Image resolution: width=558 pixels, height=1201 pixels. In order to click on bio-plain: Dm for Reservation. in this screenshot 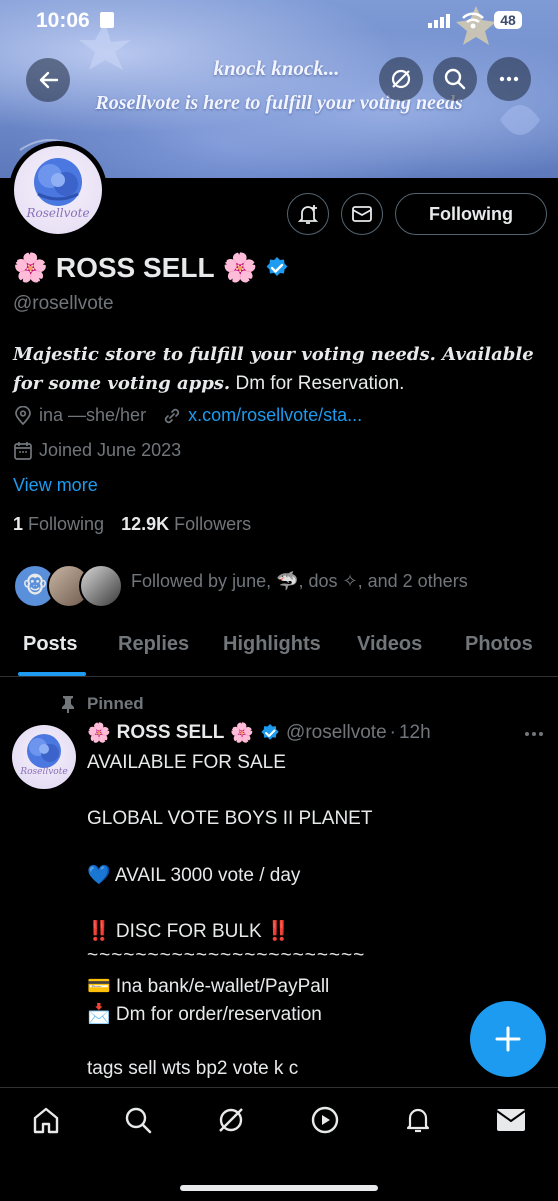, I will do `click(317, 383)`.